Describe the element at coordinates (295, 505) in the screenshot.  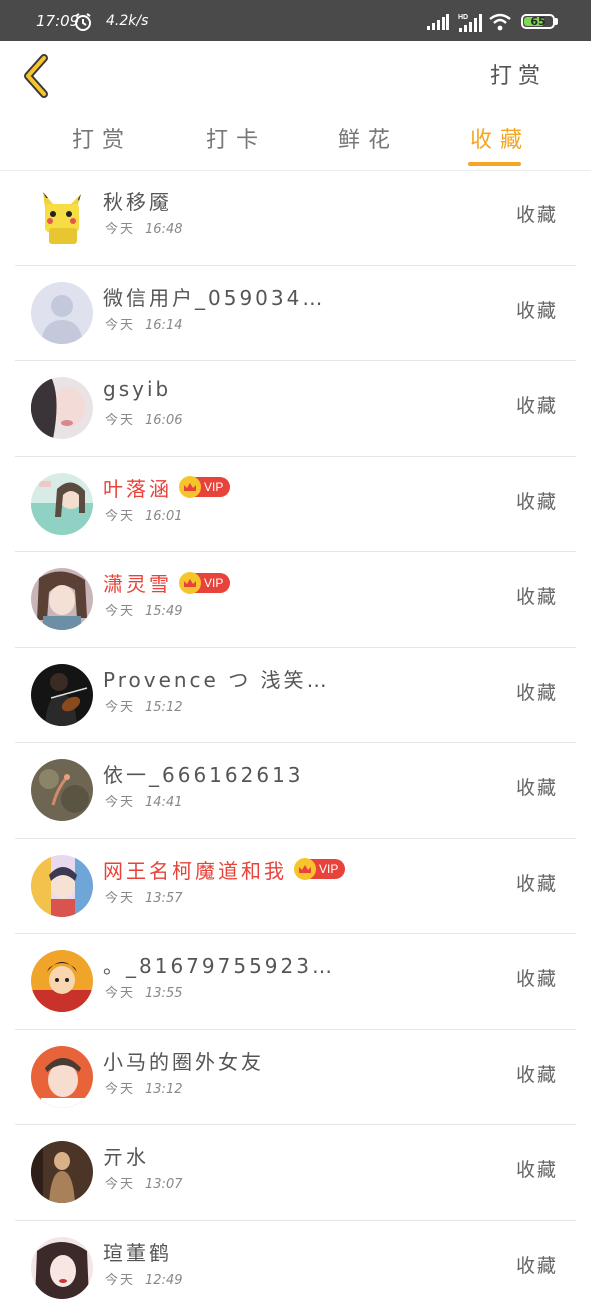
I see `list-item: 叶落涵 VIP 今天16:01 收藏` at that location.